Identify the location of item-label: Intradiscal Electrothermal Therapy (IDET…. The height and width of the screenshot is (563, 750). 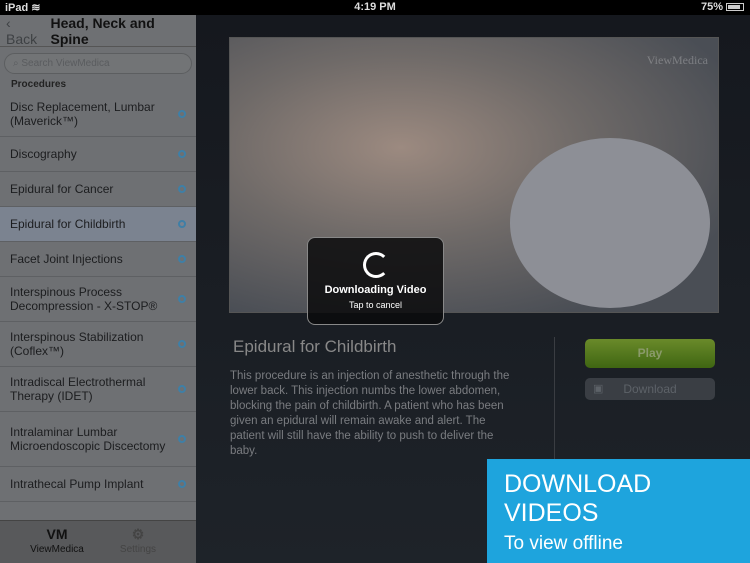
(78, 389).